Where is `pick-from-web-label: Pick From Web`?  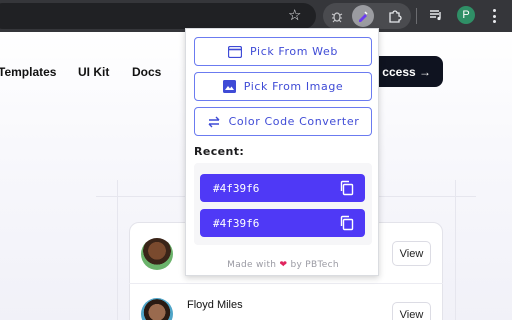
pick-from-web-label: Pick From Web is located at coordinates (294, 51).